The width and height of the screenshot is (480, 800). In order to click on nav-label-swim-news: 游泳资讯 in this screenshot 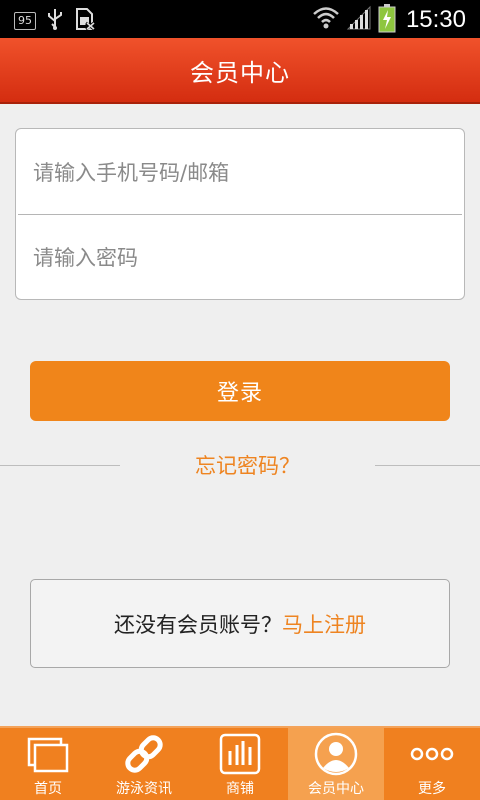, I will do `click(144, 789)`.